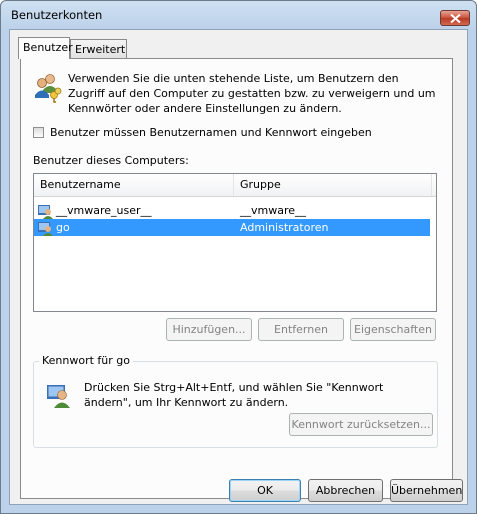  I want to click on title-bar: Benutzerkonten, so click(238, 15).